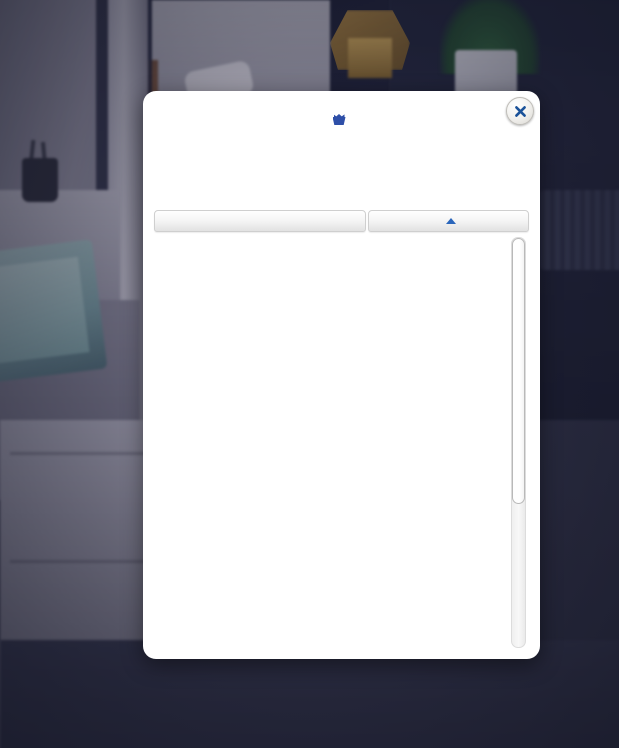  What do you see at coordinates (451, 221) in the screenshot?
I see `sort-ascending-caret-icon` at bounding box center [451, 221].